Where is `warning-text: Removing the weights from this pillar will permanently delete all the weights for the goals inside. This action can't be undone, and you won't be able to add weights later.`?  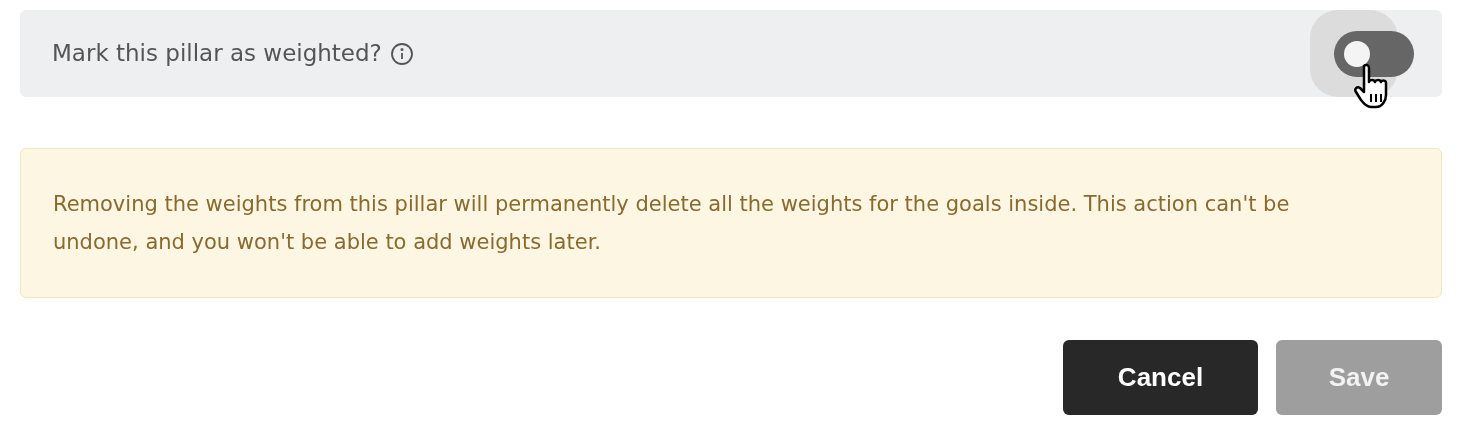 warning-text: Removing the weights from this pillar will permanently delete all the weights for the goals inside. This action can't be undone, and you won't be able to add weights later. is located at coordinates (672, 223).